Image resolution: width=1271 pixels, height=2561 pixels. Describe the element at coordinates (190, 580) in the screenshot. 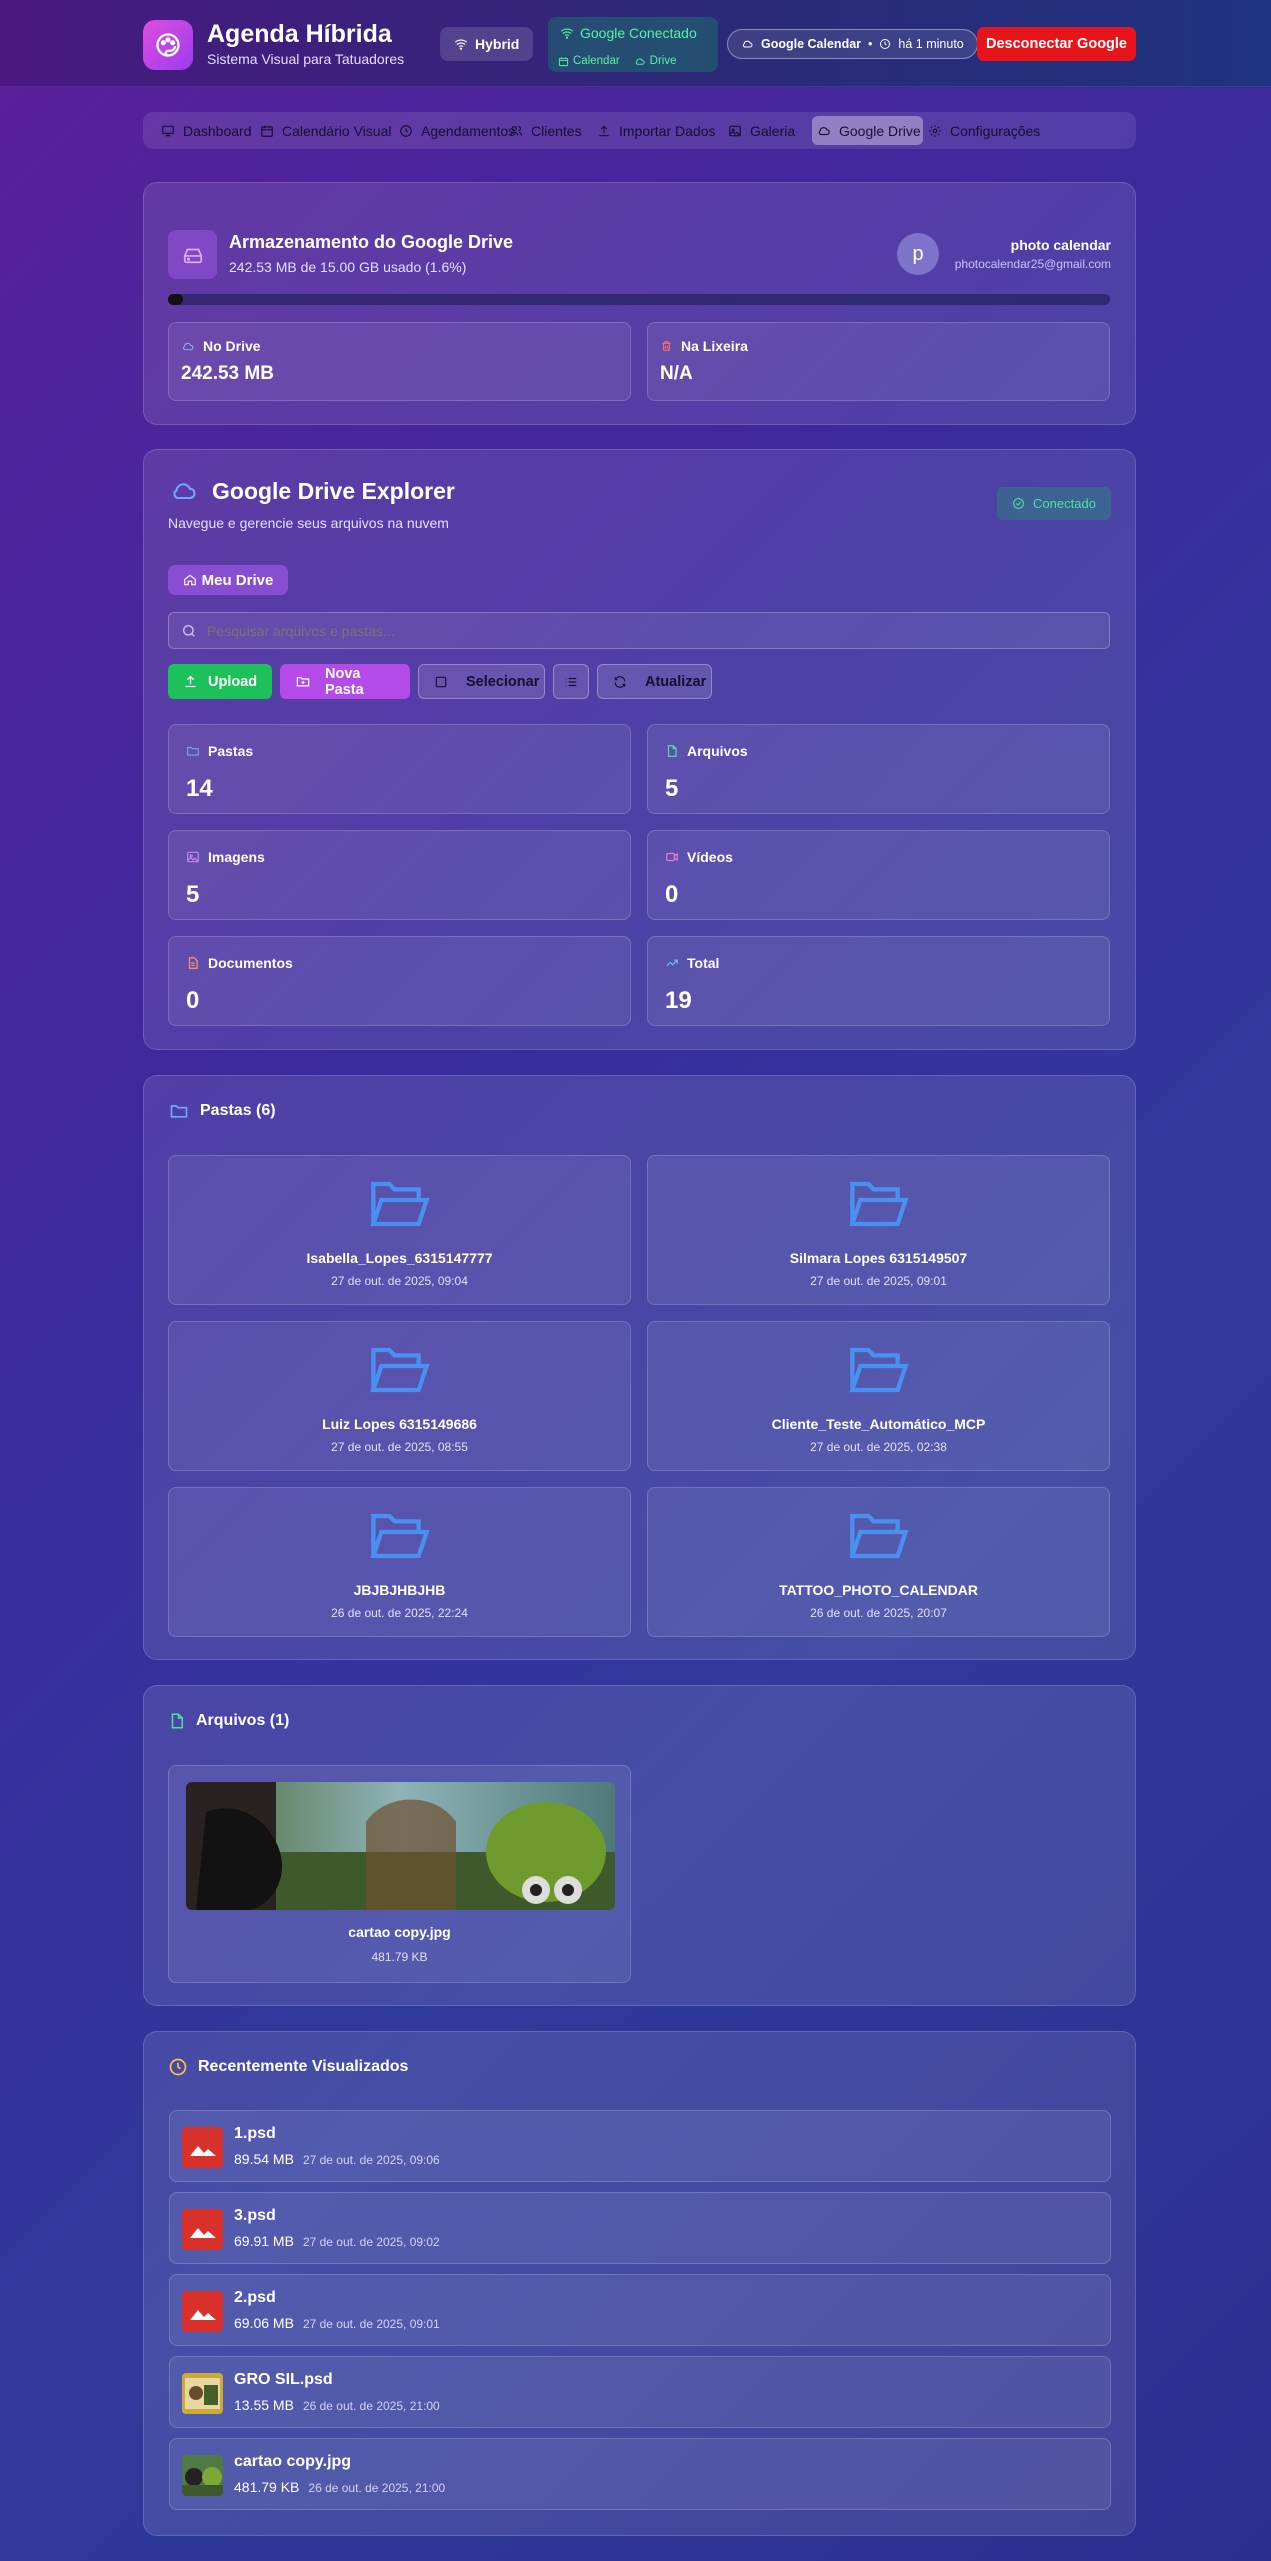

I see `home-icon` at that location.